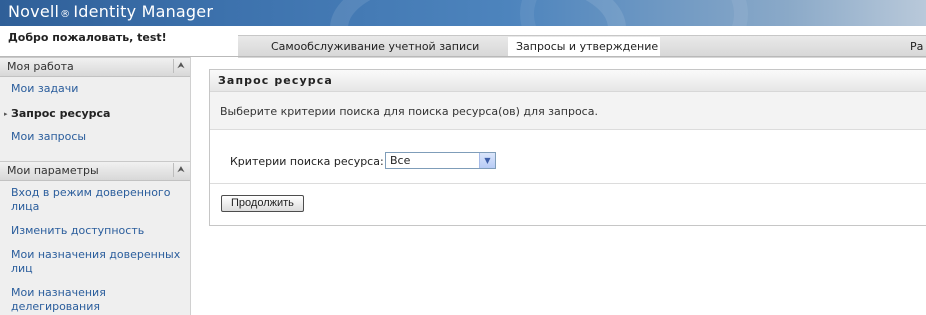 This screenshot has height=315, width=926. I want to click on app-banner: Novell® Identity Manager, so click(463, 13).